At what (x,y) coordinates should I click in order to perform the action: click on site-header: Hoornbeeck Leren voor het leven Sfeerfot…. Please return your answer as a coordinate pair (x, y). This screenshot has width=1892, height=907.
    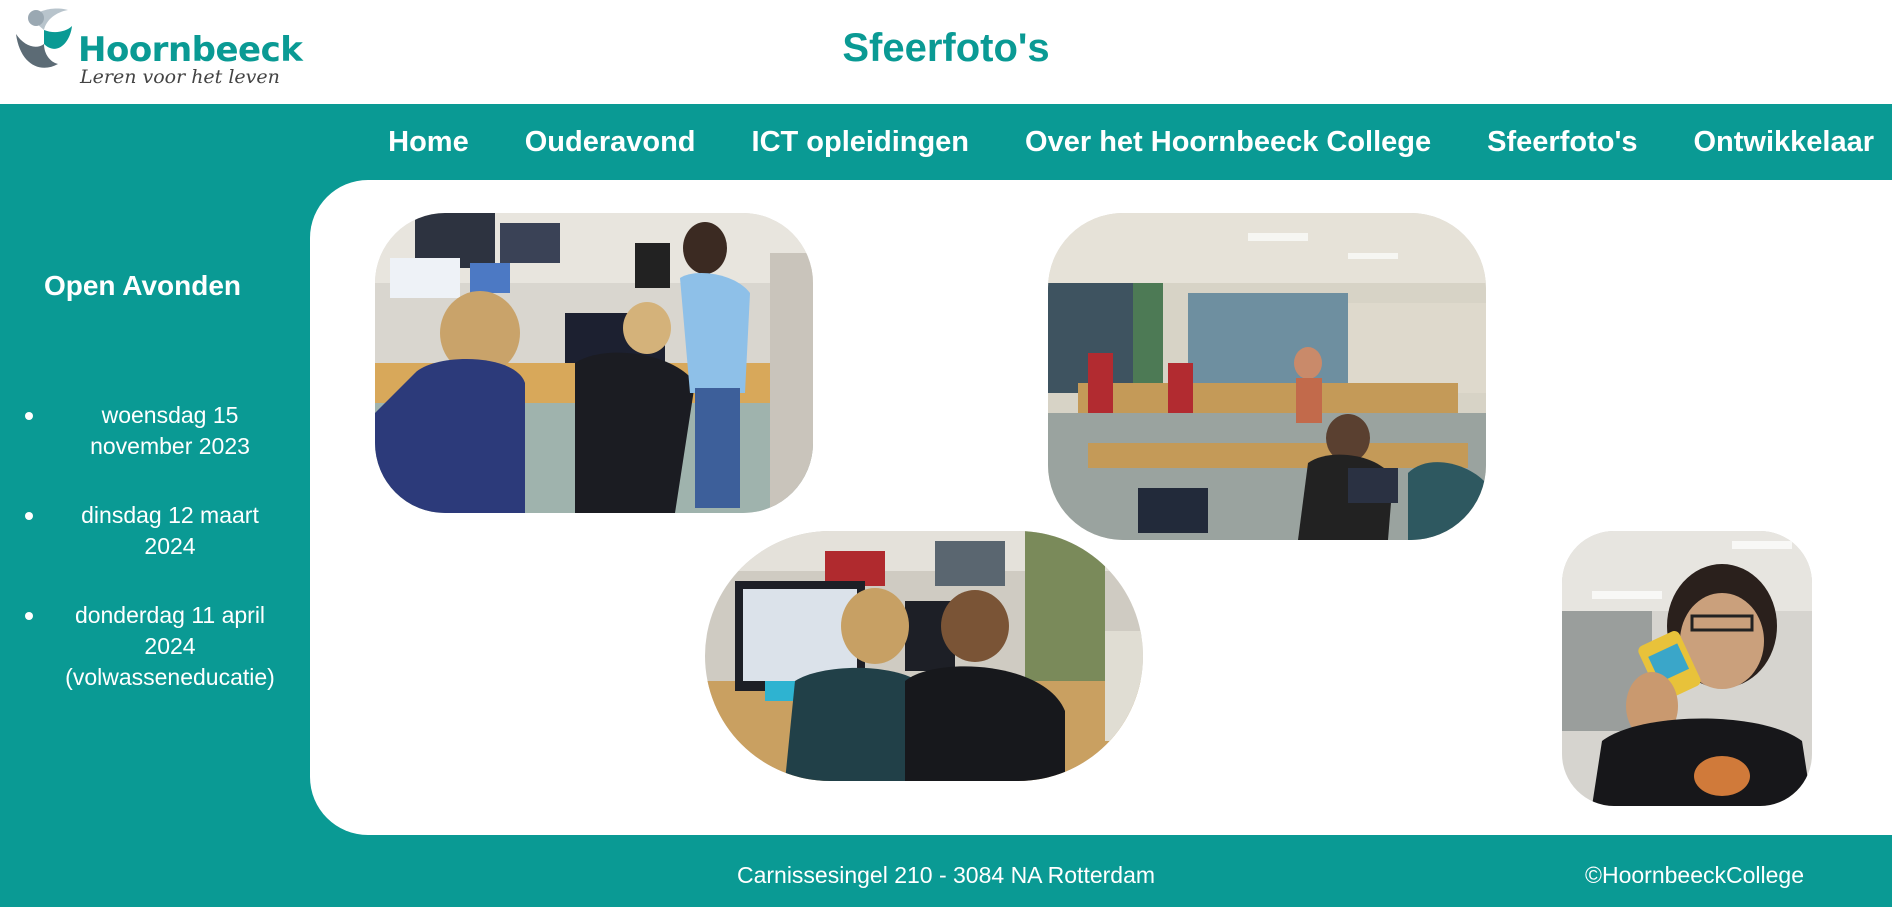
    Looking at the image, I should click on (946, 52).